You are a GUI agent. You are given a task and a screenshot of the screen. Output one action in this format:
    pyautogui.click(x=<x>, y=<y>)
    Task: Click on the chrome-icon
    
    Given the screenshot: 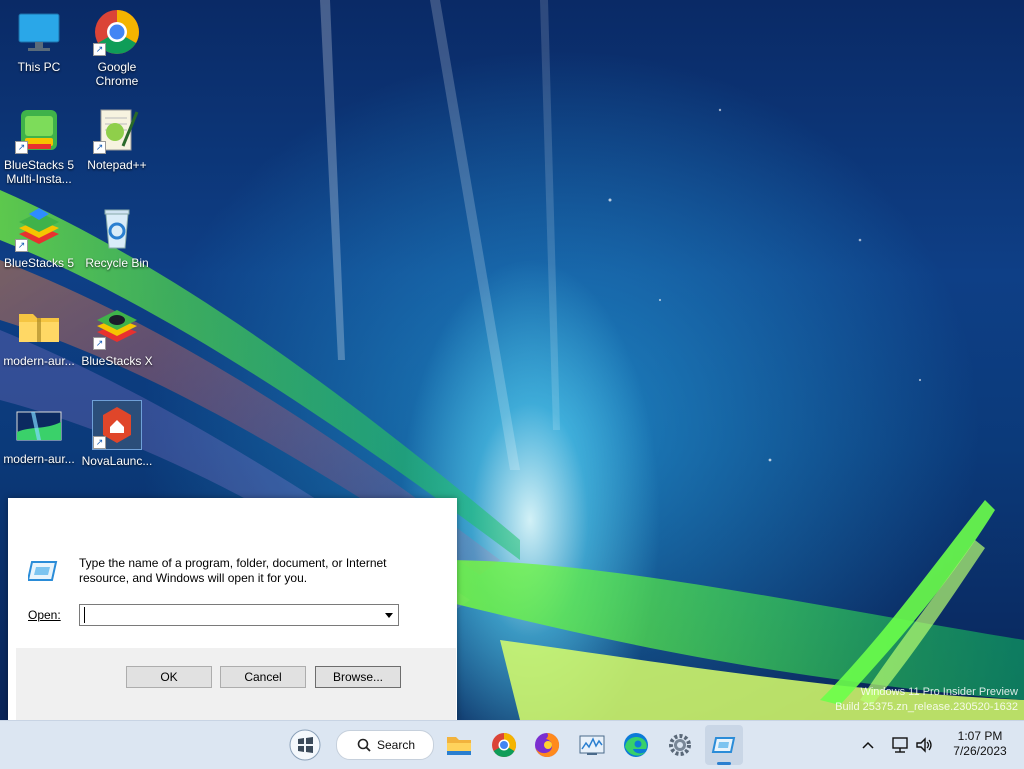 What is the action you would take?
    pyautogui.click(x=504, y=745)
    